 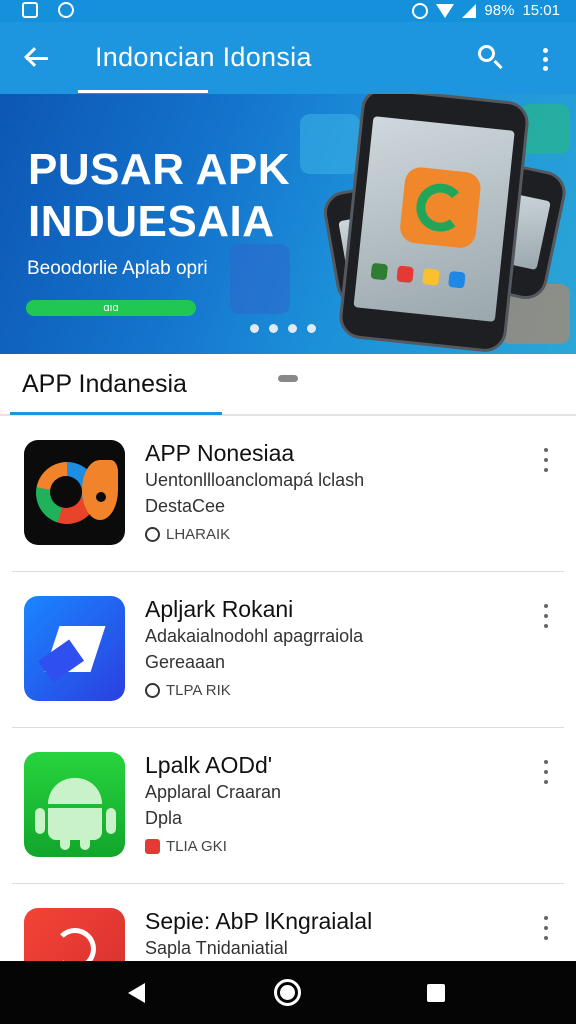 What do you see at coordinates (196, 846) in the screenshot?
I see `app-badge-label: TLIA GKI` at bounding box center [196, 846].